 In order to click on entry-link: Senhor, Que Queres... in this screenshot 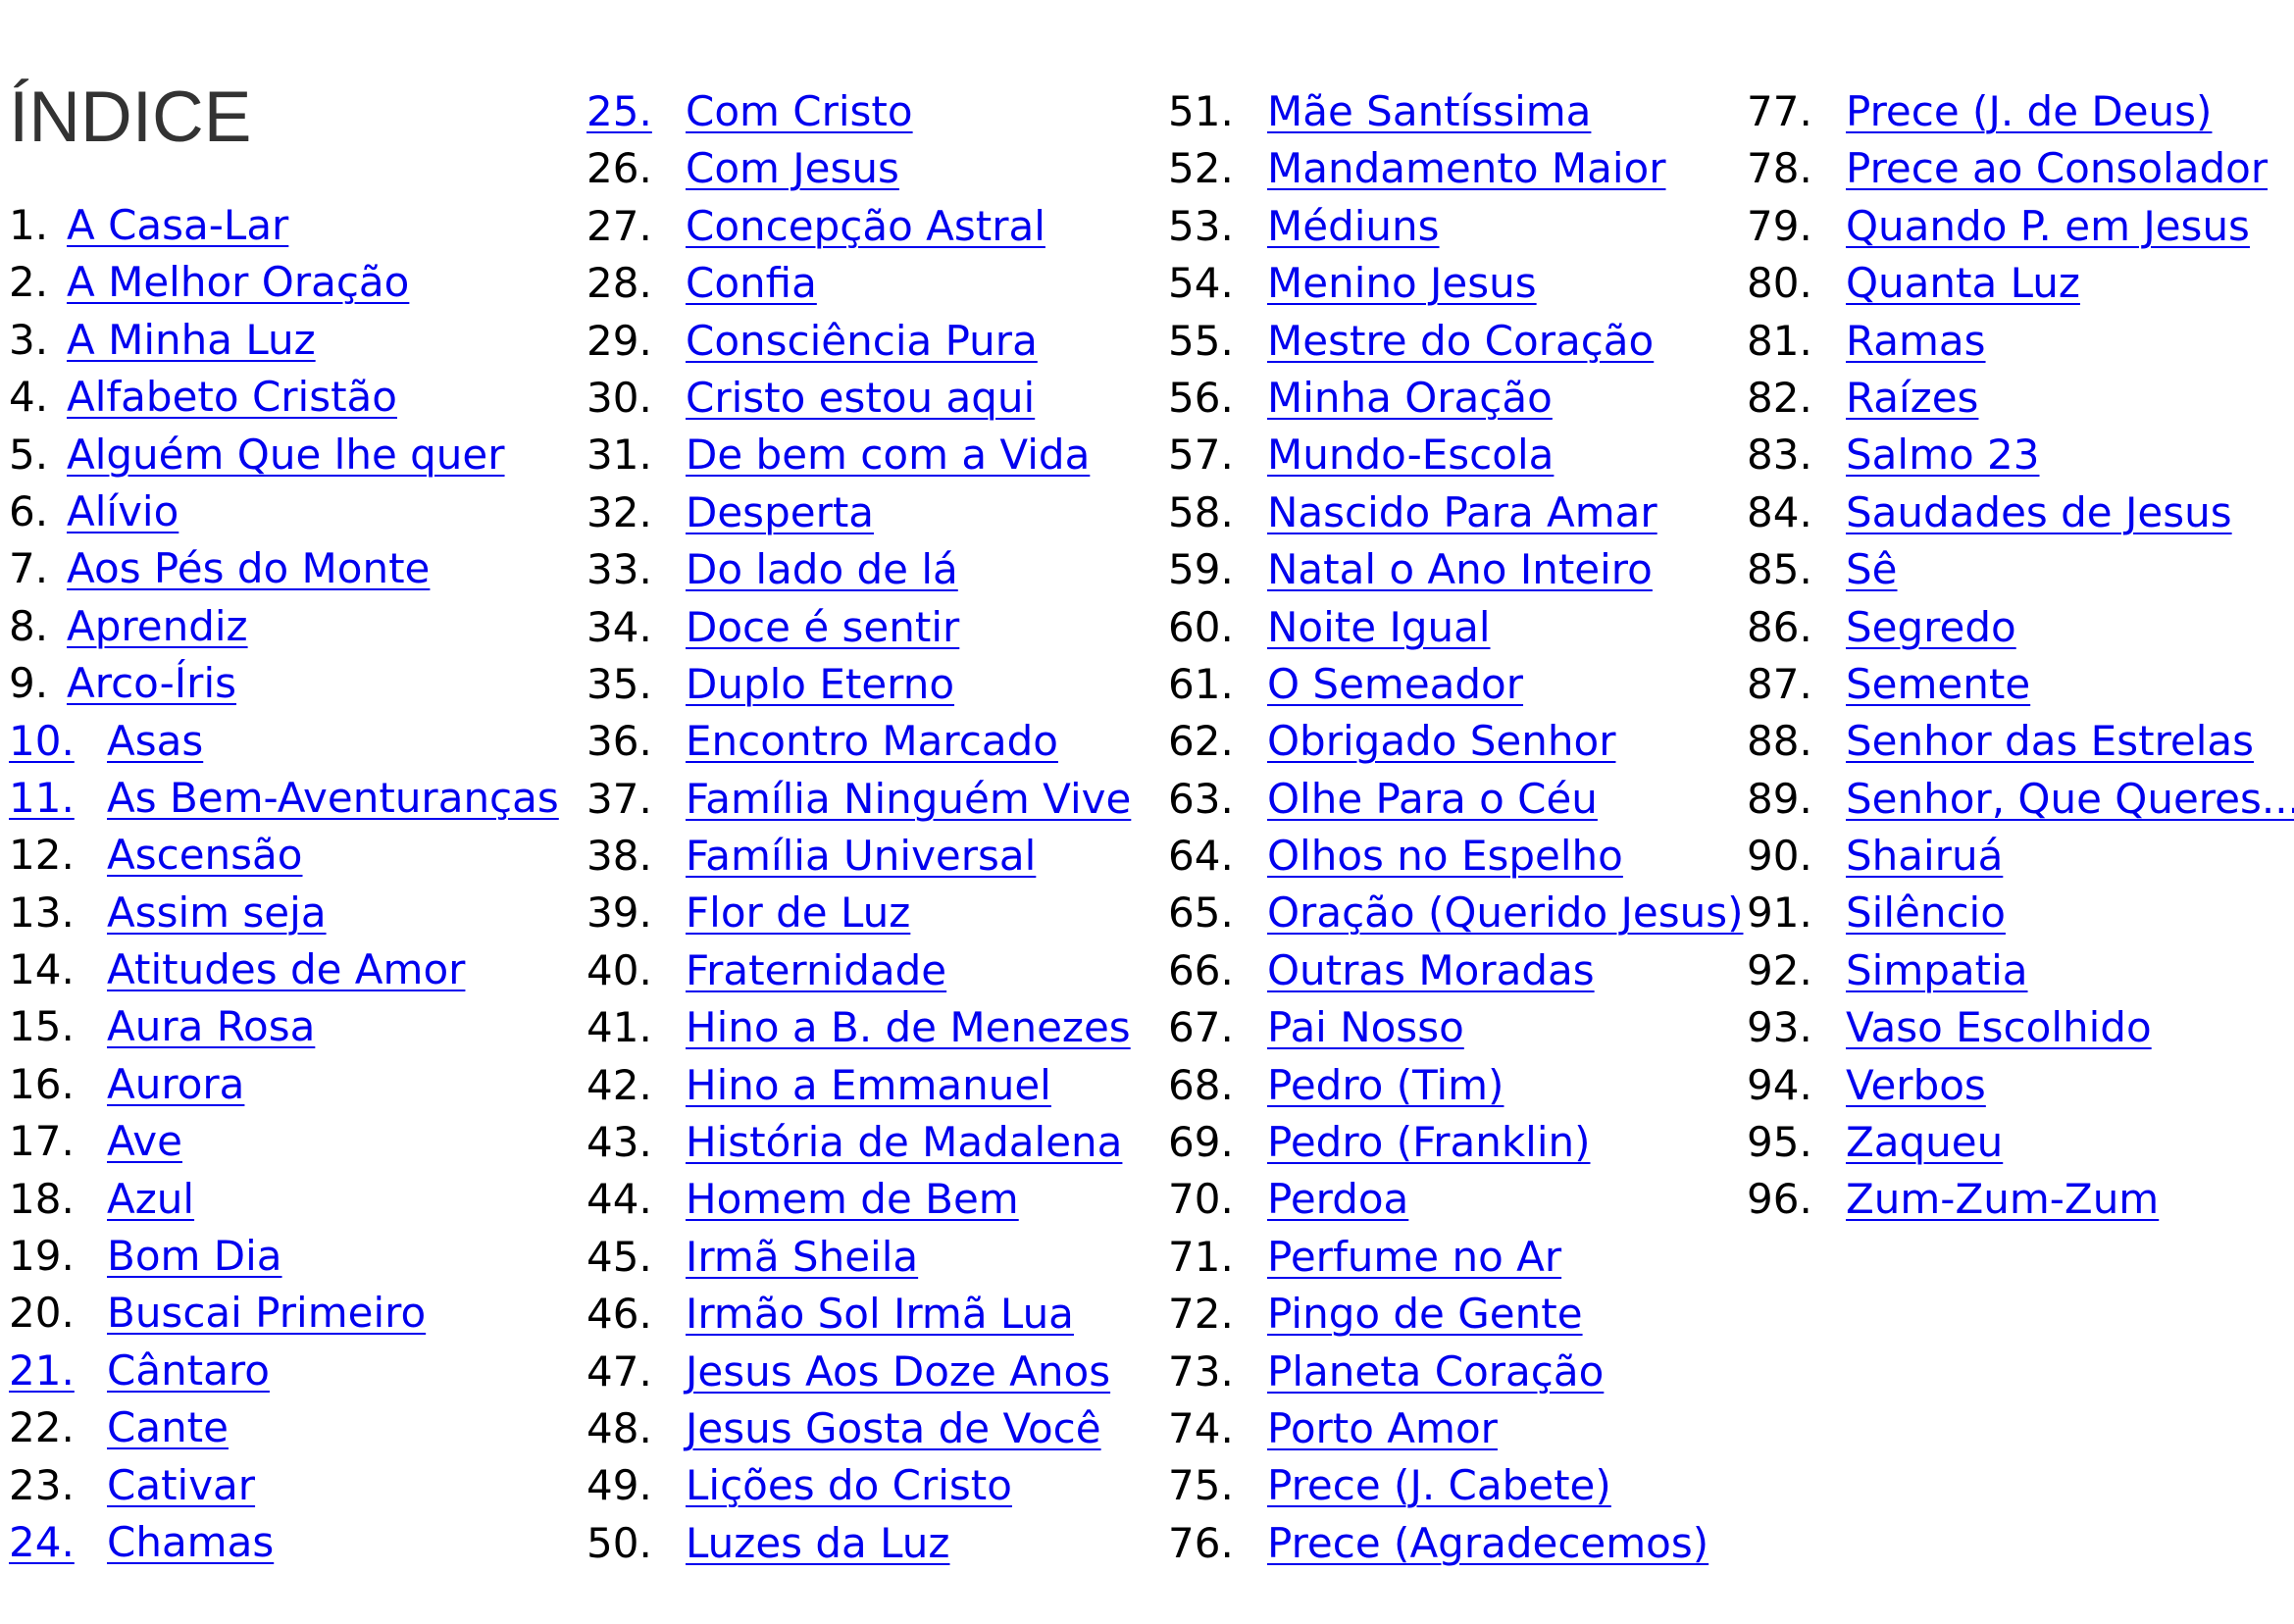, I will do `click(2070, 799)`.